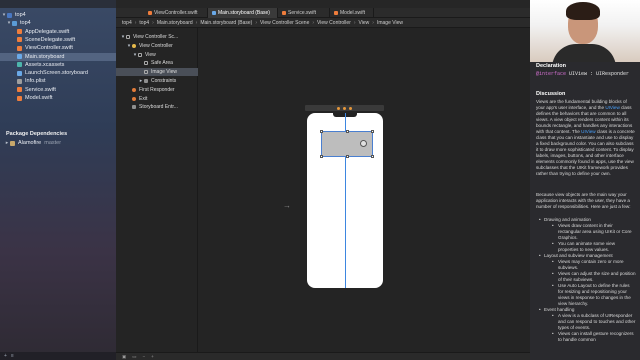  I want to click on add-icon: +, so click(5, 356).